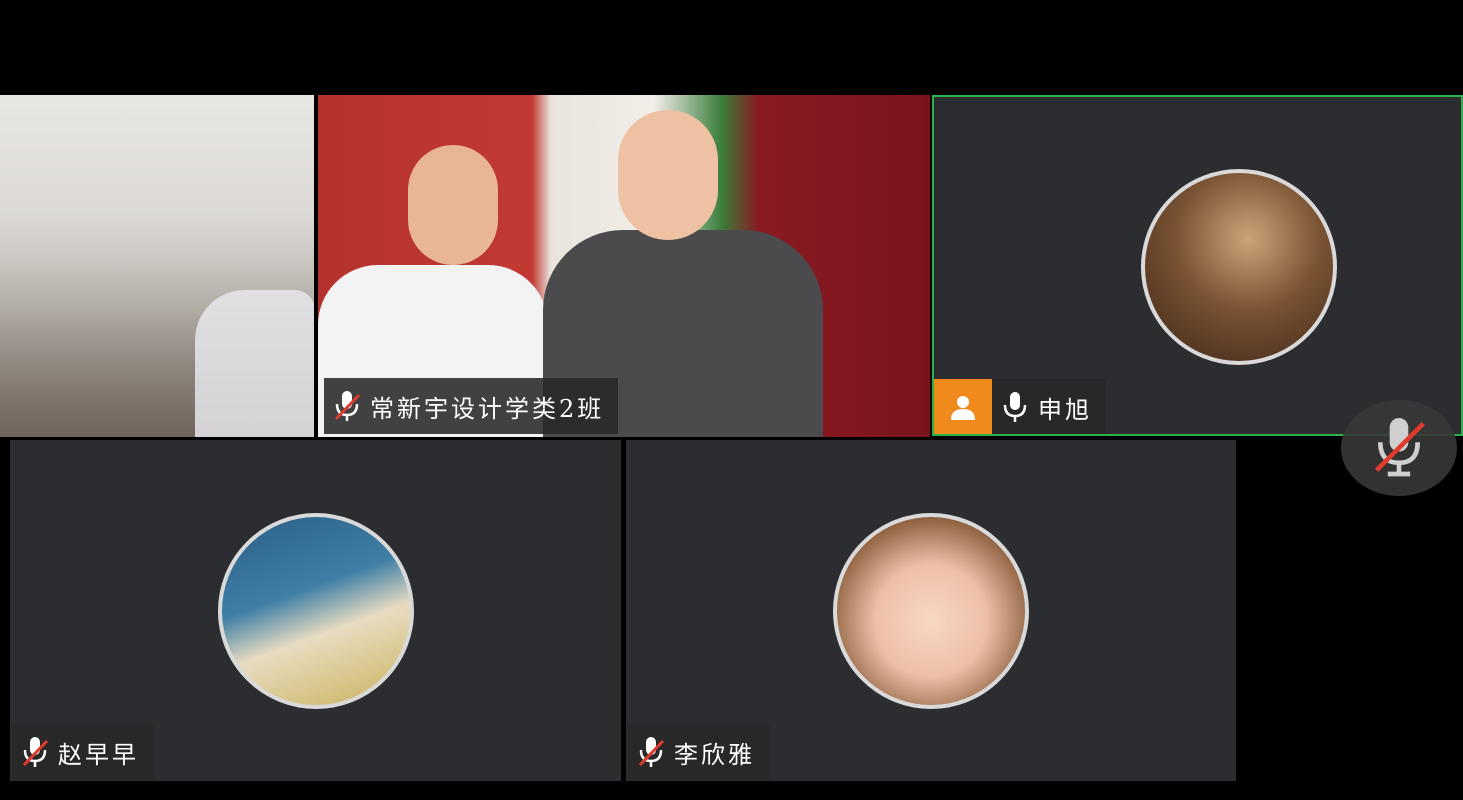 This screenshot has height=800, width=1463. I want to click on self-mic-toggle-button, so click(1399, 448).